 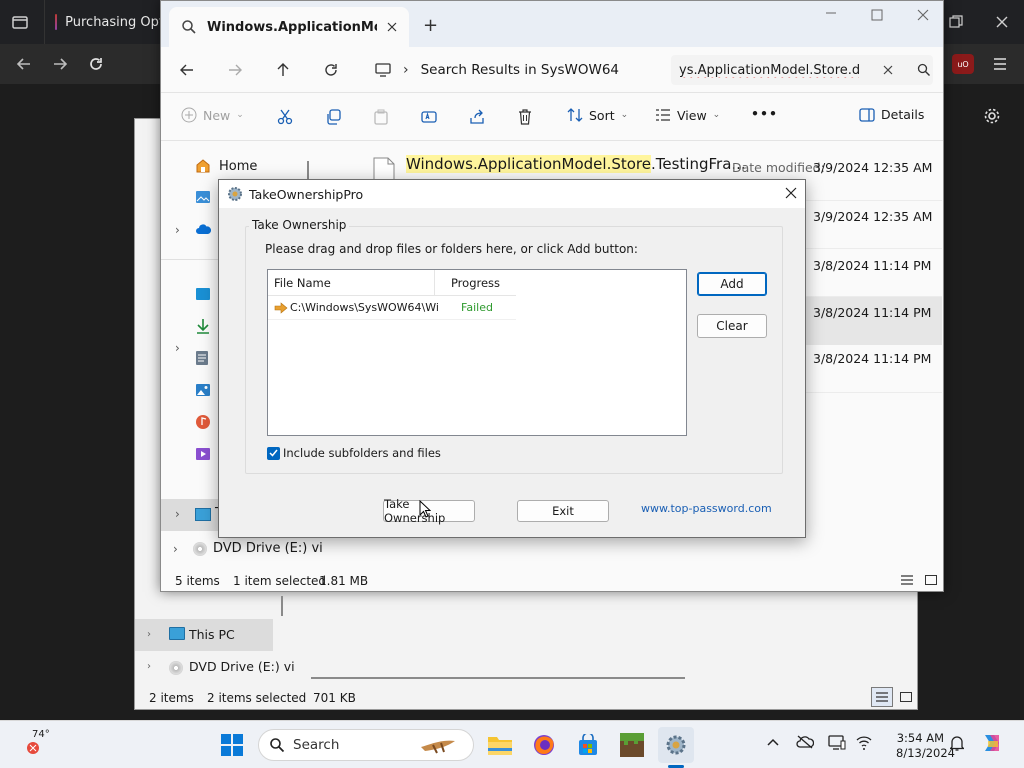 What do you see at coordinates (289, 27) in the screenshot?
I see `explorer-tab: Windows.ApplicationModel.St` at bounding box center [289, 27].